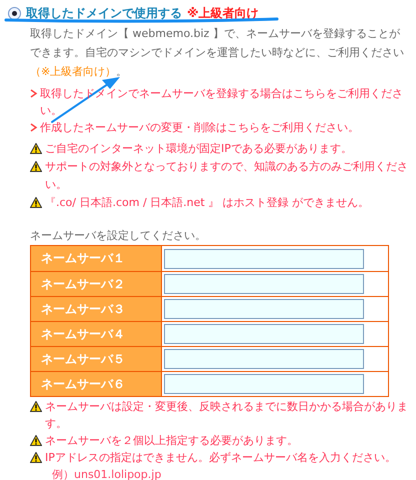  Describe the element at coordinates (171, 441) in the screenshot. I see `note-text: ネームサーバを２個以上指定する必要があります。` at that location.